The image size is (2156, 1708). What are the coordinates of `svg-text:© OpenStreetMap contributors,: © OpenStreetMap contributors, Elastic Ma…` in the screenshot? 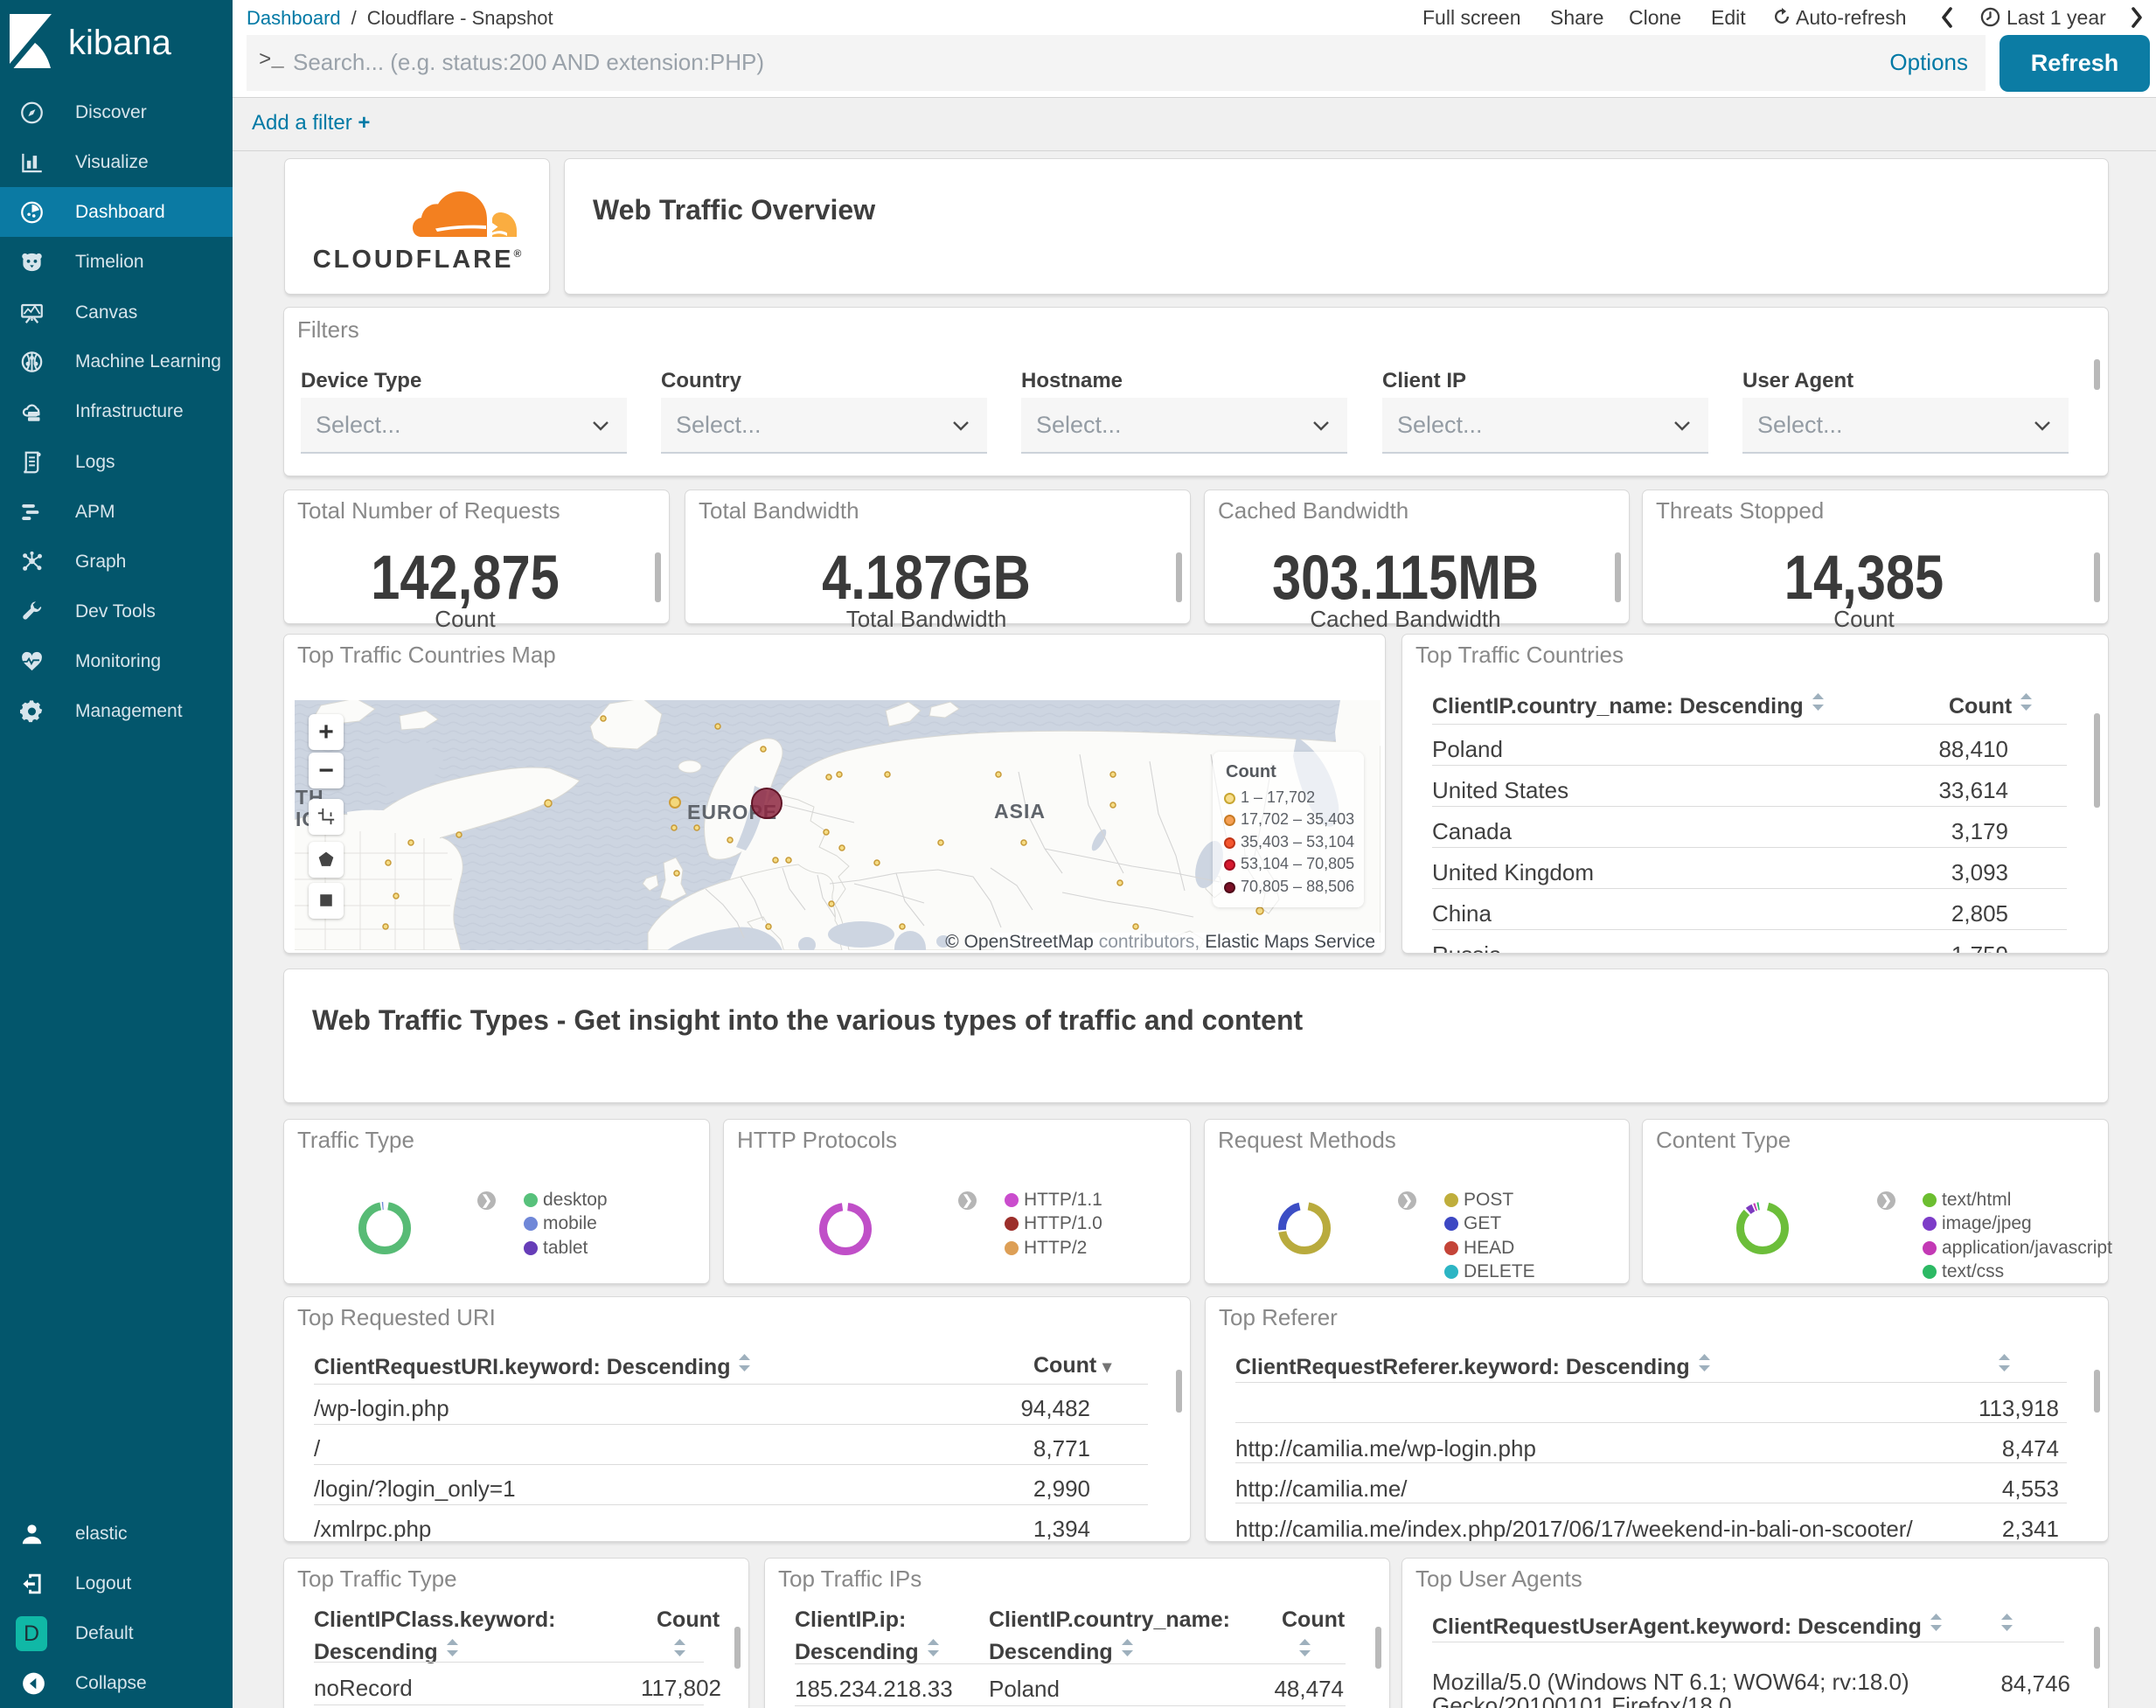 It's located at (1160, 941).